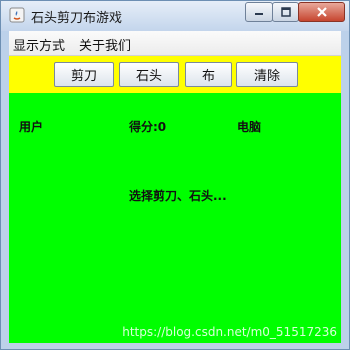 The image size is (350, 350). I want to click on button-panel: 剪刀 石头 布 清除, so click(175, 74).